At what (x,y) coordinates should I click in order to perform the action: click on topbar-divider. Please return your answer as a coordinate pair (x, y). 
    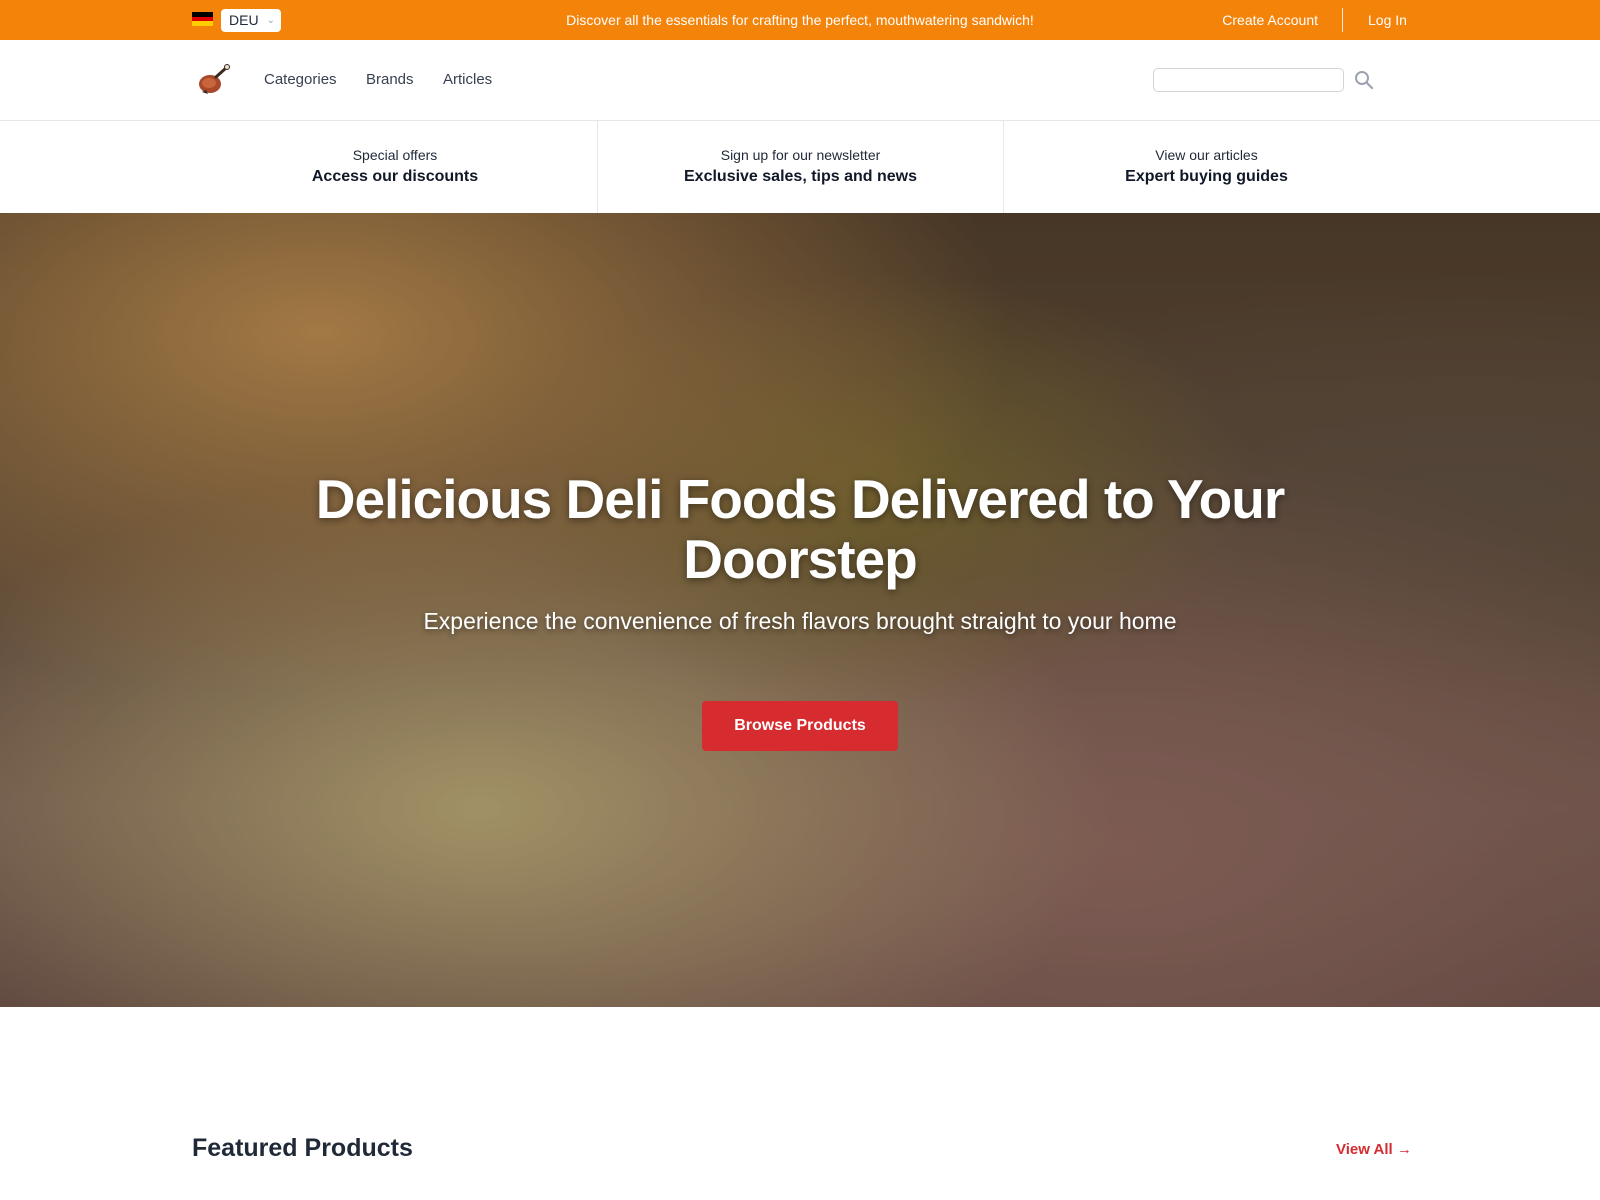
    Looking at the image, I should click on (1342, 20).